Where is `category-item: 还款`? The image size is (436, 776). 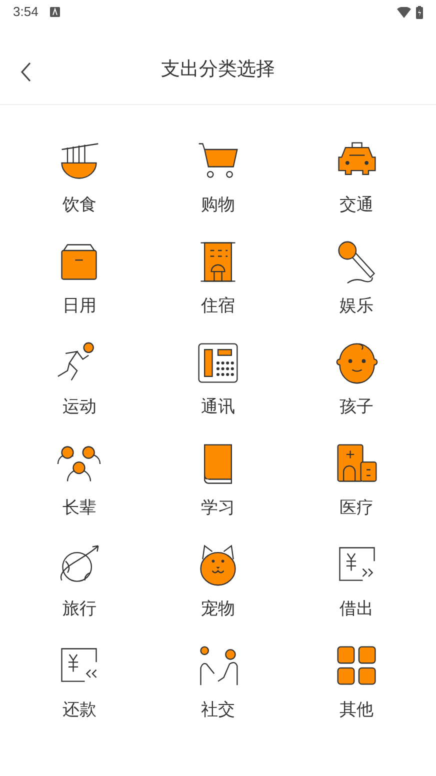 category-item: 还款 is located at coordinates (79, 693).